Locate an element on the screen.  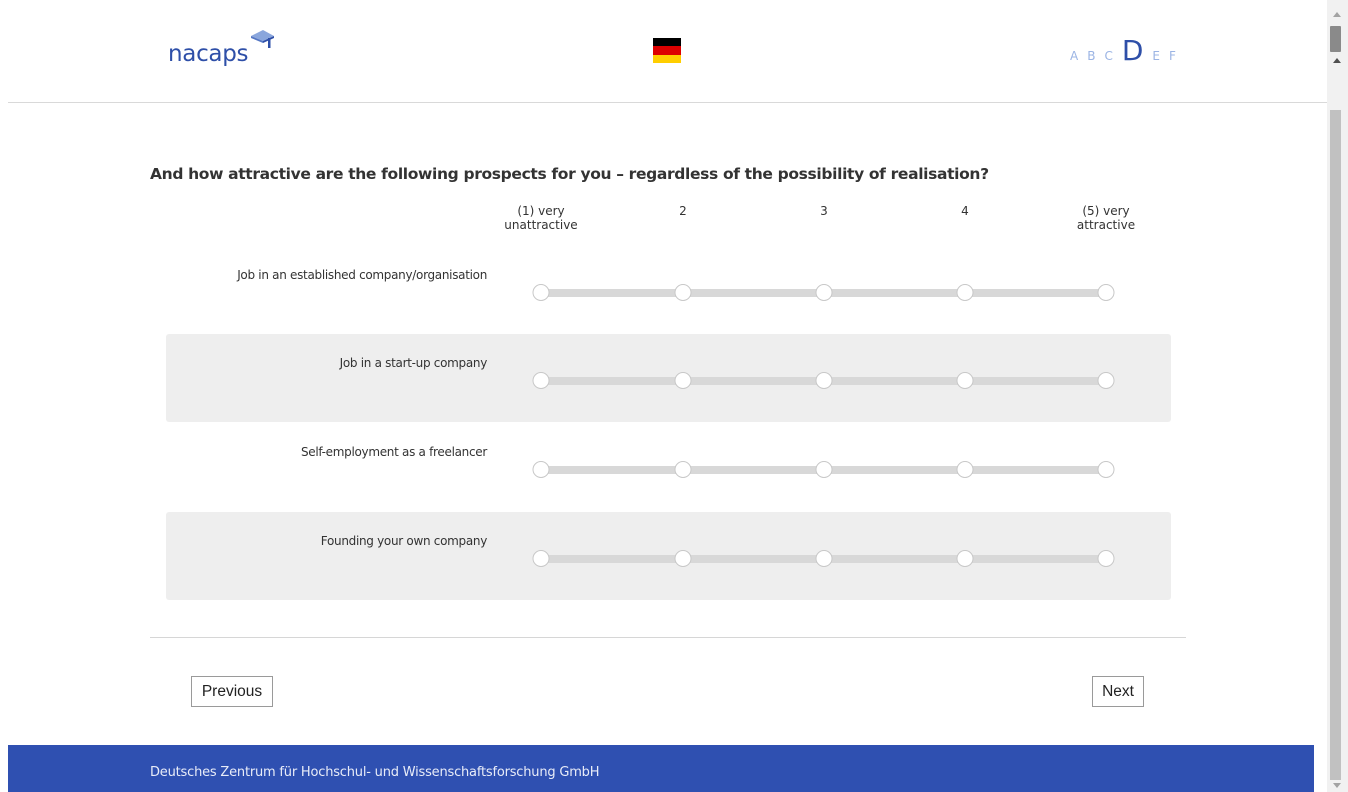
section-d-active: D is located at coordinates (1132, 50).